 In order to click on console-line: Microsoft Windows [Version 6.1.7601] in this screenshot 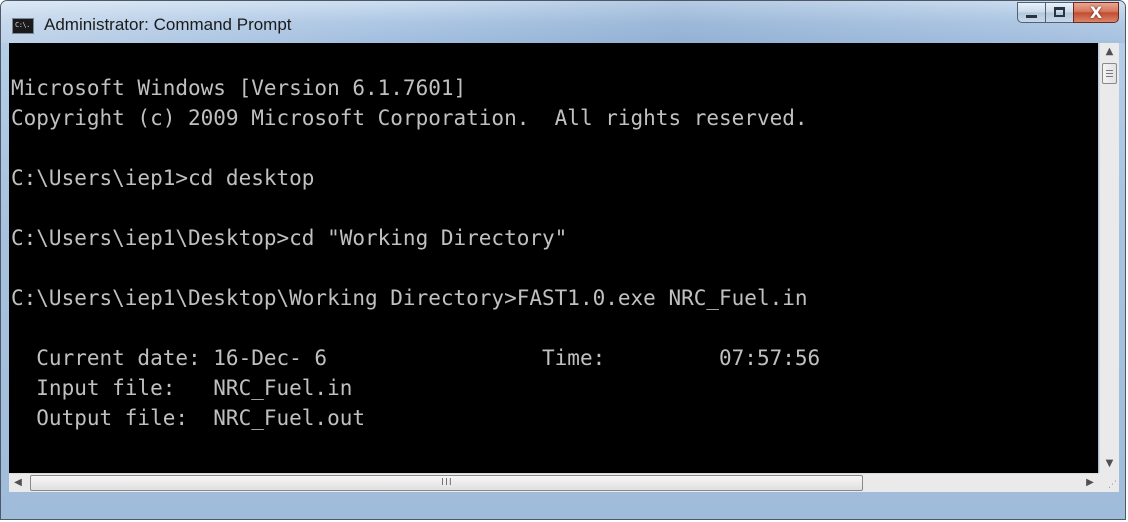, I will do `click(239, 88)`.